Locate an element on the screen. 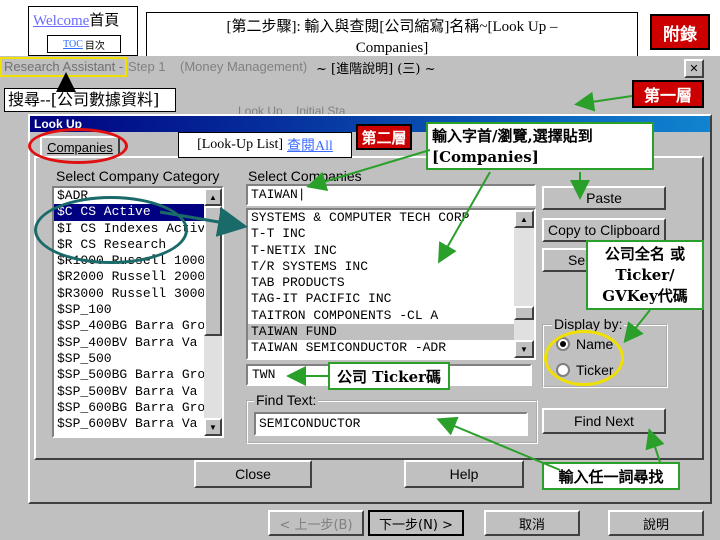 The width and height of the screenshot is (720, 540). arrow-category is located at coordinates (203, 222).